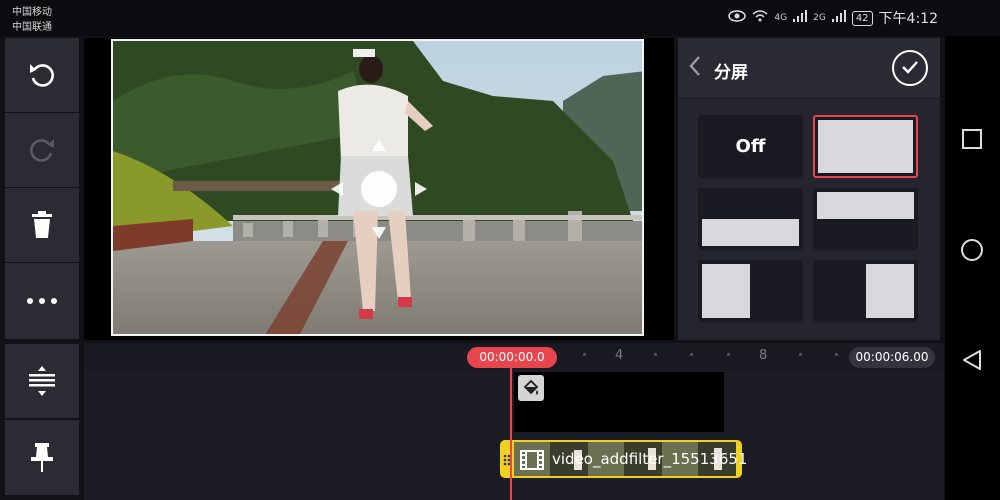 This screenshot has height=500, width=1000. Describe the element at coordinates (619, 402) in the screenshot. I see `effect-layer-track` at that location.